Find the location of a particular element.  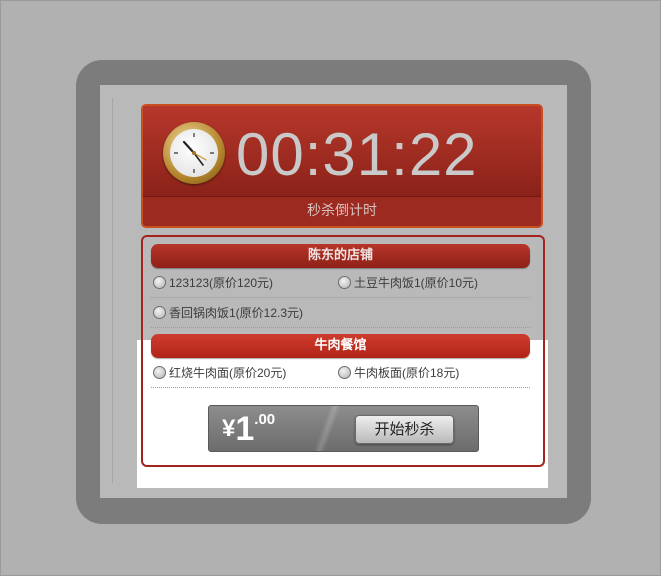

arrow-decoration is located at coordinates (327, 428).